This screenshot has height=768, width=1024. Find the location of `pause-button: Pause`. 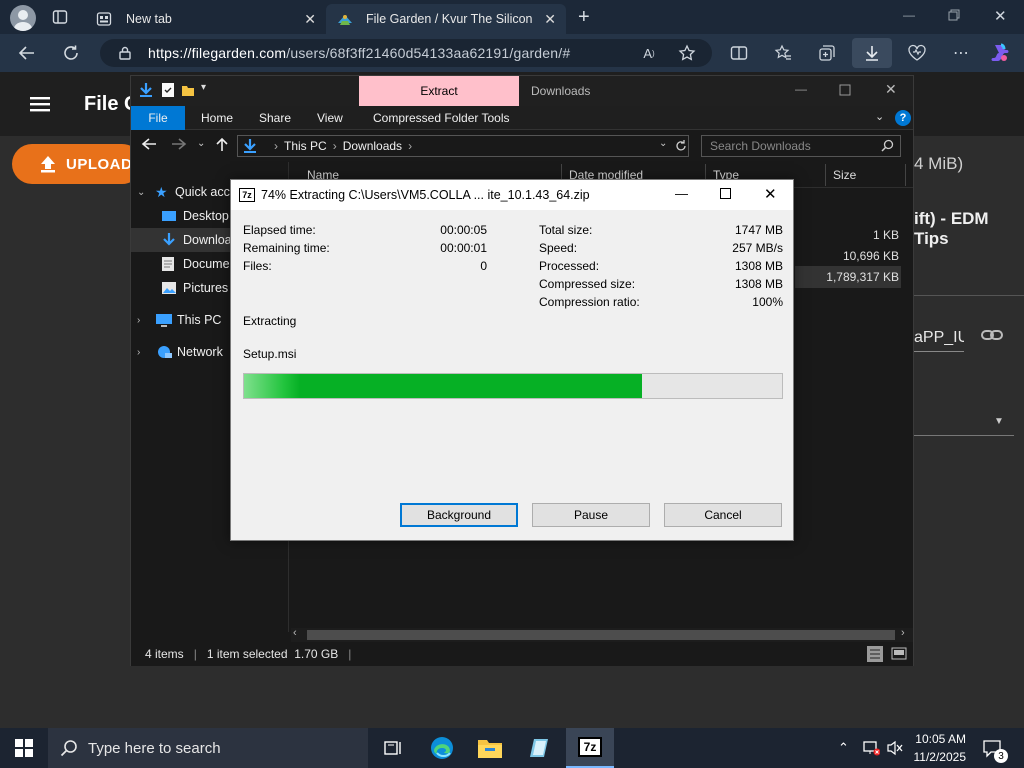

pause-button: Pause is located at coordinates (591, 515).